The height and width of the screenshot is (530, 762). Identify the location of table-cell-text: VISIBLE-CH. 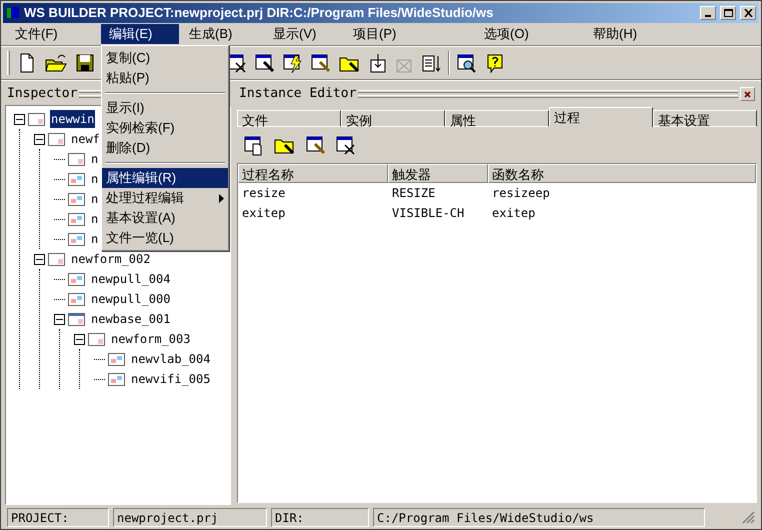
(428, 213).